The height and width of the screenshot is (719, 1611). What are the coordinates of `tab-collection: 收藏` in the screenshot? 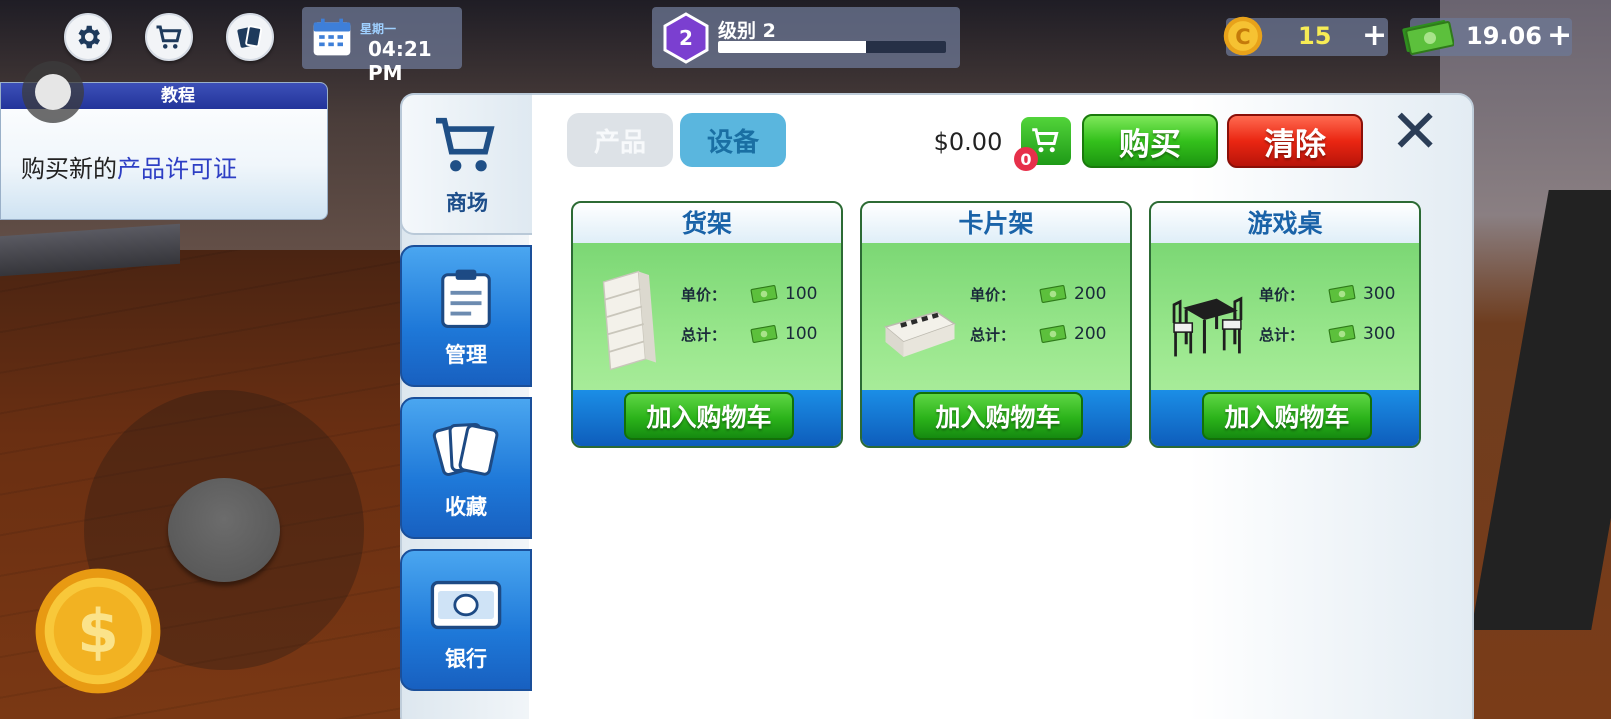 It's located at (466, 468).